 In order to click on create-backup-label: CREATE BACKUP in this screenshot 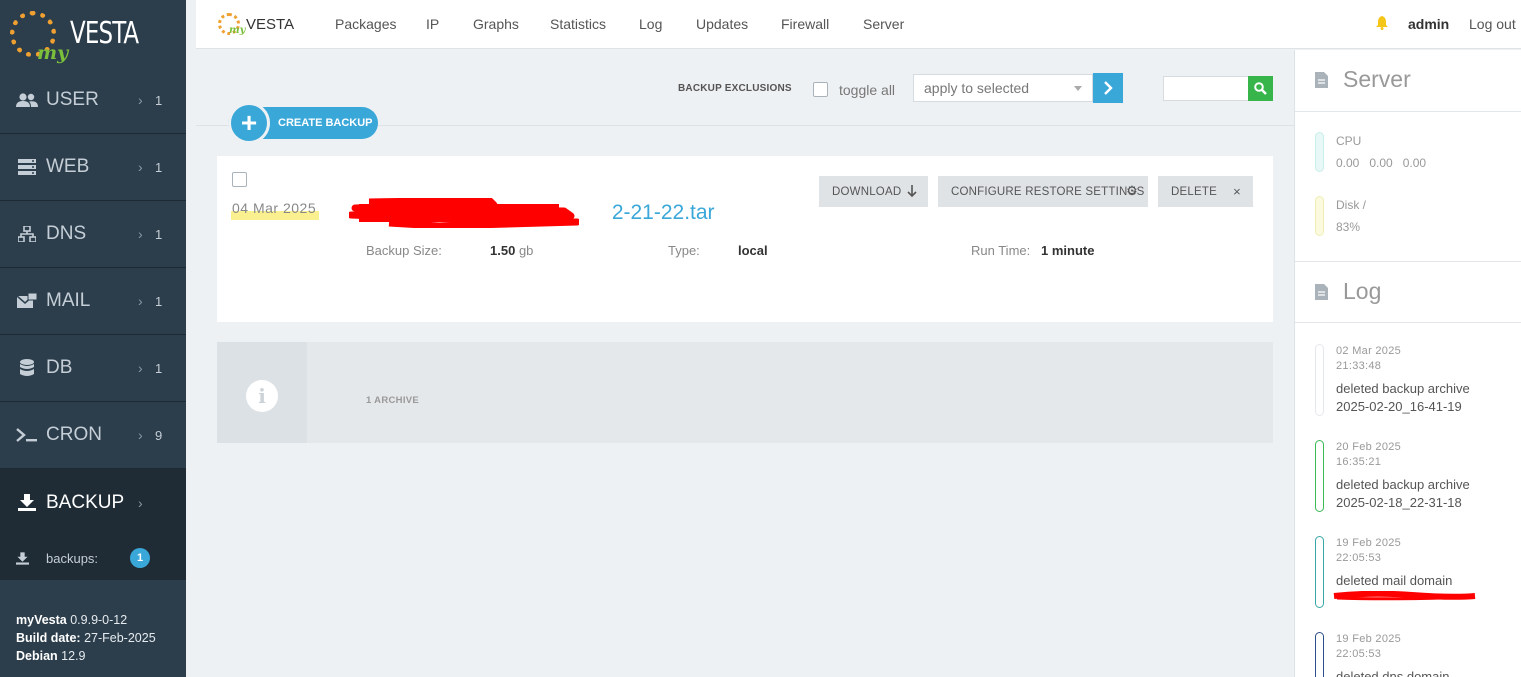, I will do `click(325, 123)`.